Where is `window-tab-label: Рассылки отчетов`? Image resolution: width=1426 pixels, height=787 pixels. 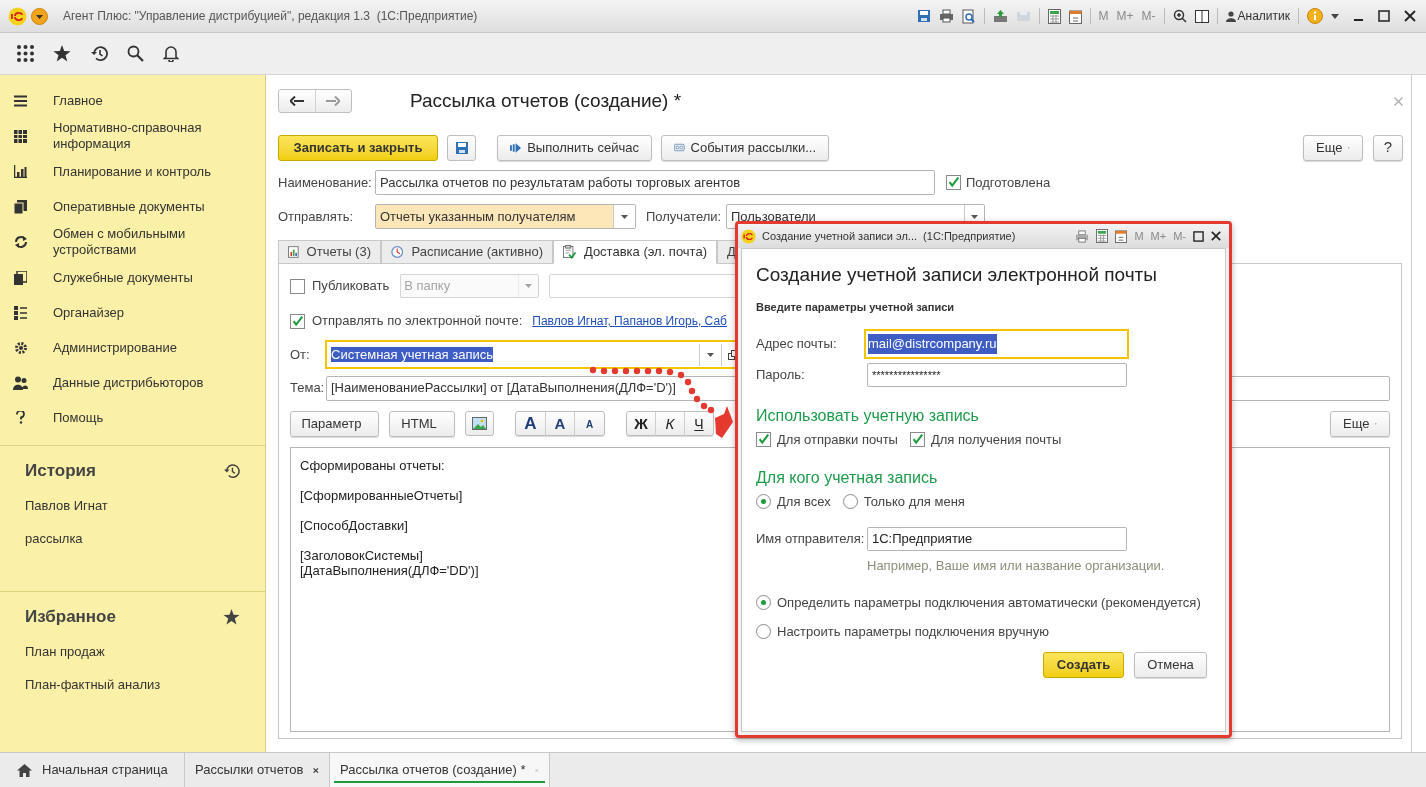
window-tab-label: Рассылки отчетов is located at coordinates (249, 770).